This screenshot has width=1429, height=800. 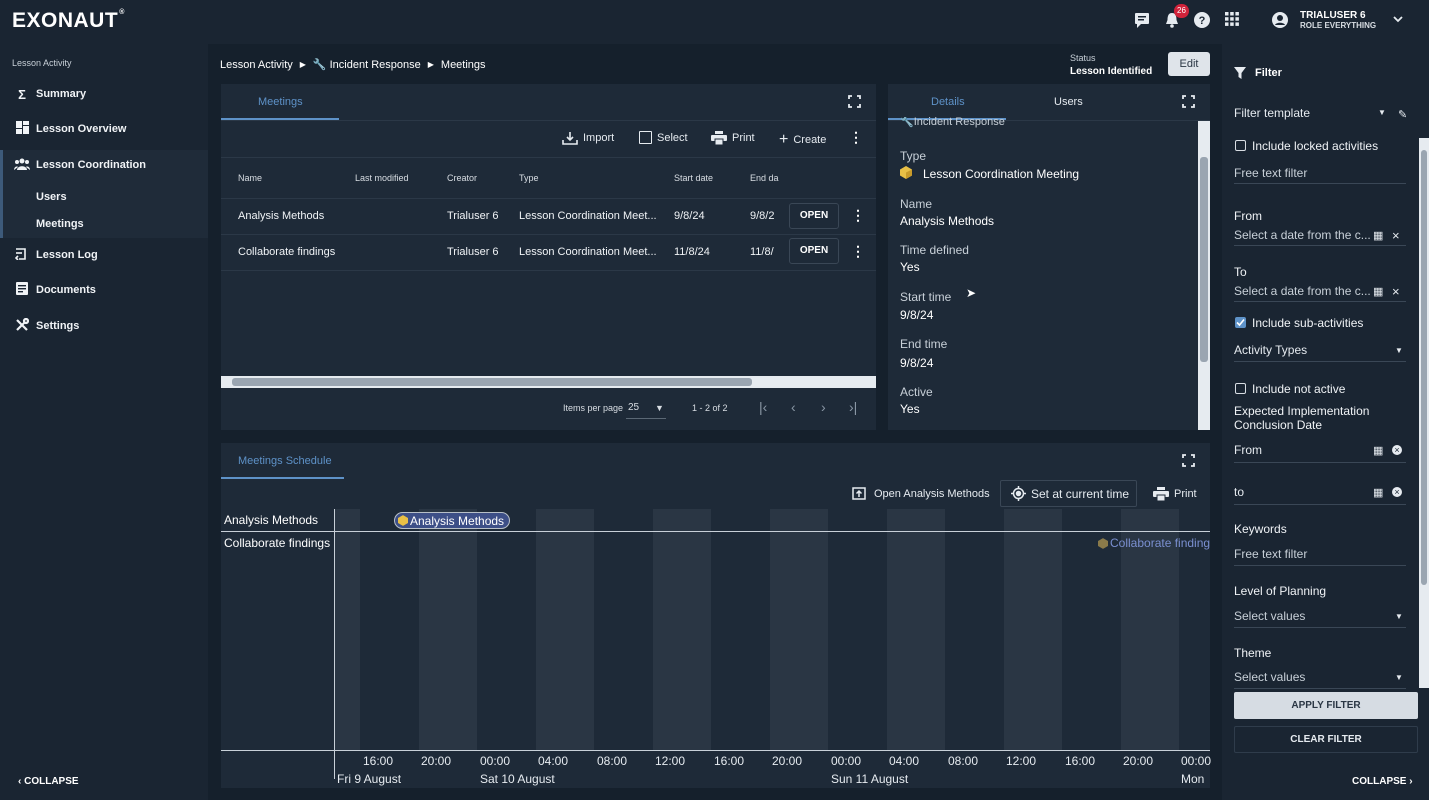 I want to click on level-of-planning-select: Select values, so click(x=1269, y=616).